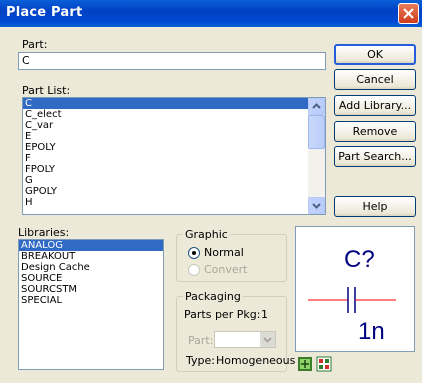 The height and width of the screenshot is (383, 422). What do you see at coordinates (91, 245) in the screenshot?
I see `list-item: ANALOG` at bounding box center [91, 245].